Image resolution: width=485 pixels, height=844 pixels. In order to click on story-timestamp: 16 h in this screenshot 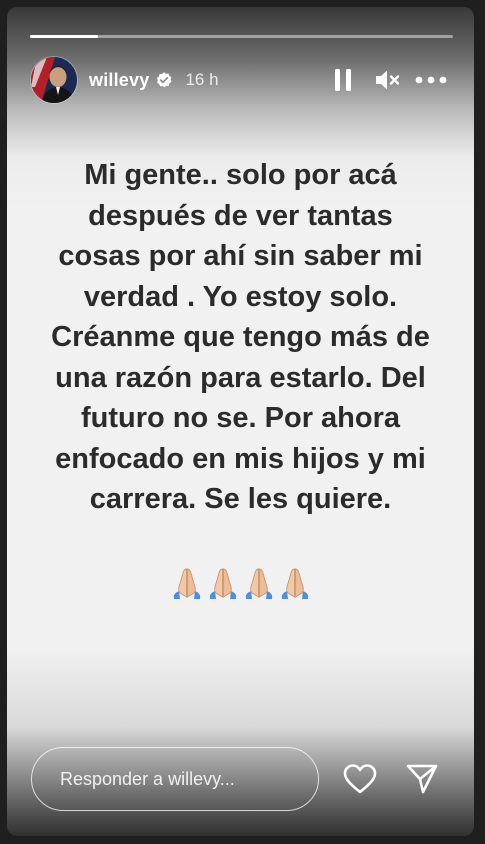, I will do `click(202, 79)`.